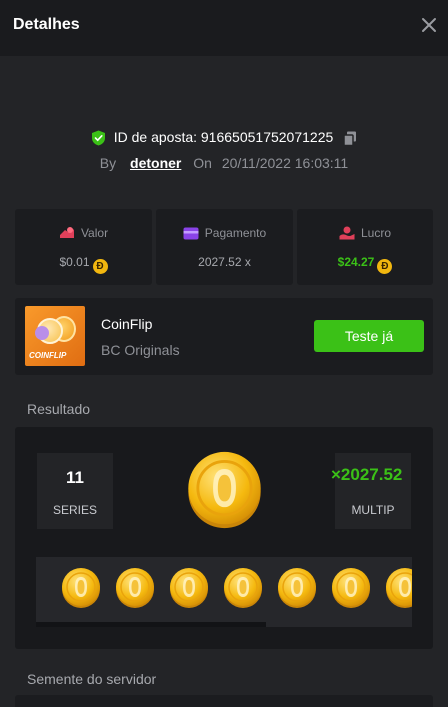 The width and height of the screenshot is (448, 707). Describe the element at coordinates (74, 262) in the screenshot. I see `stat-value: $0.01` at that location.